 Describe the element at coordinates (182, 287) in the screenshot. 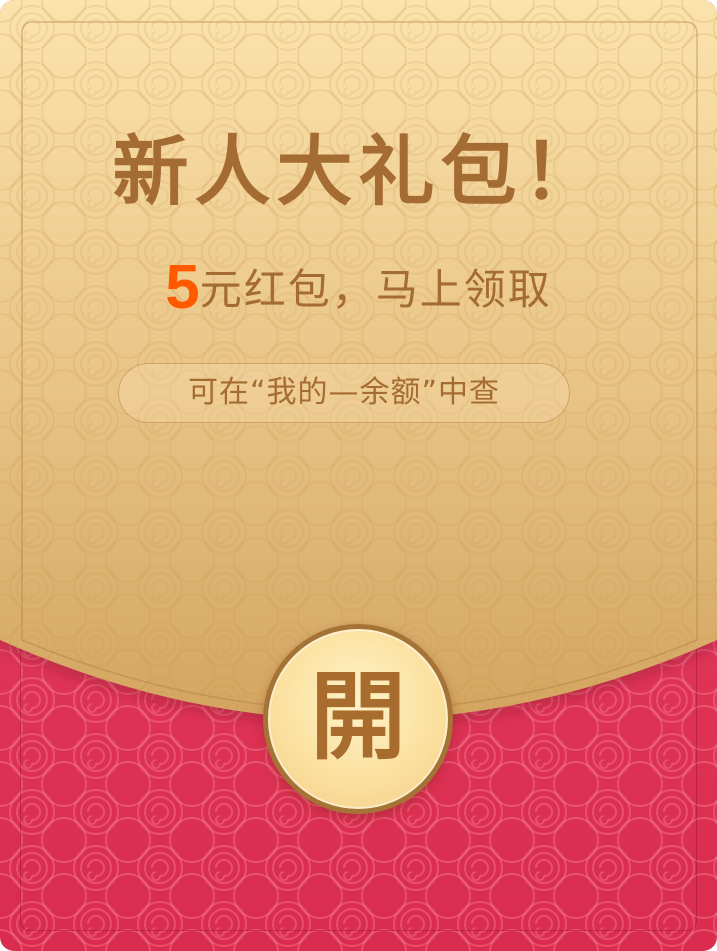

I see `packet-amount: 5` at that location.